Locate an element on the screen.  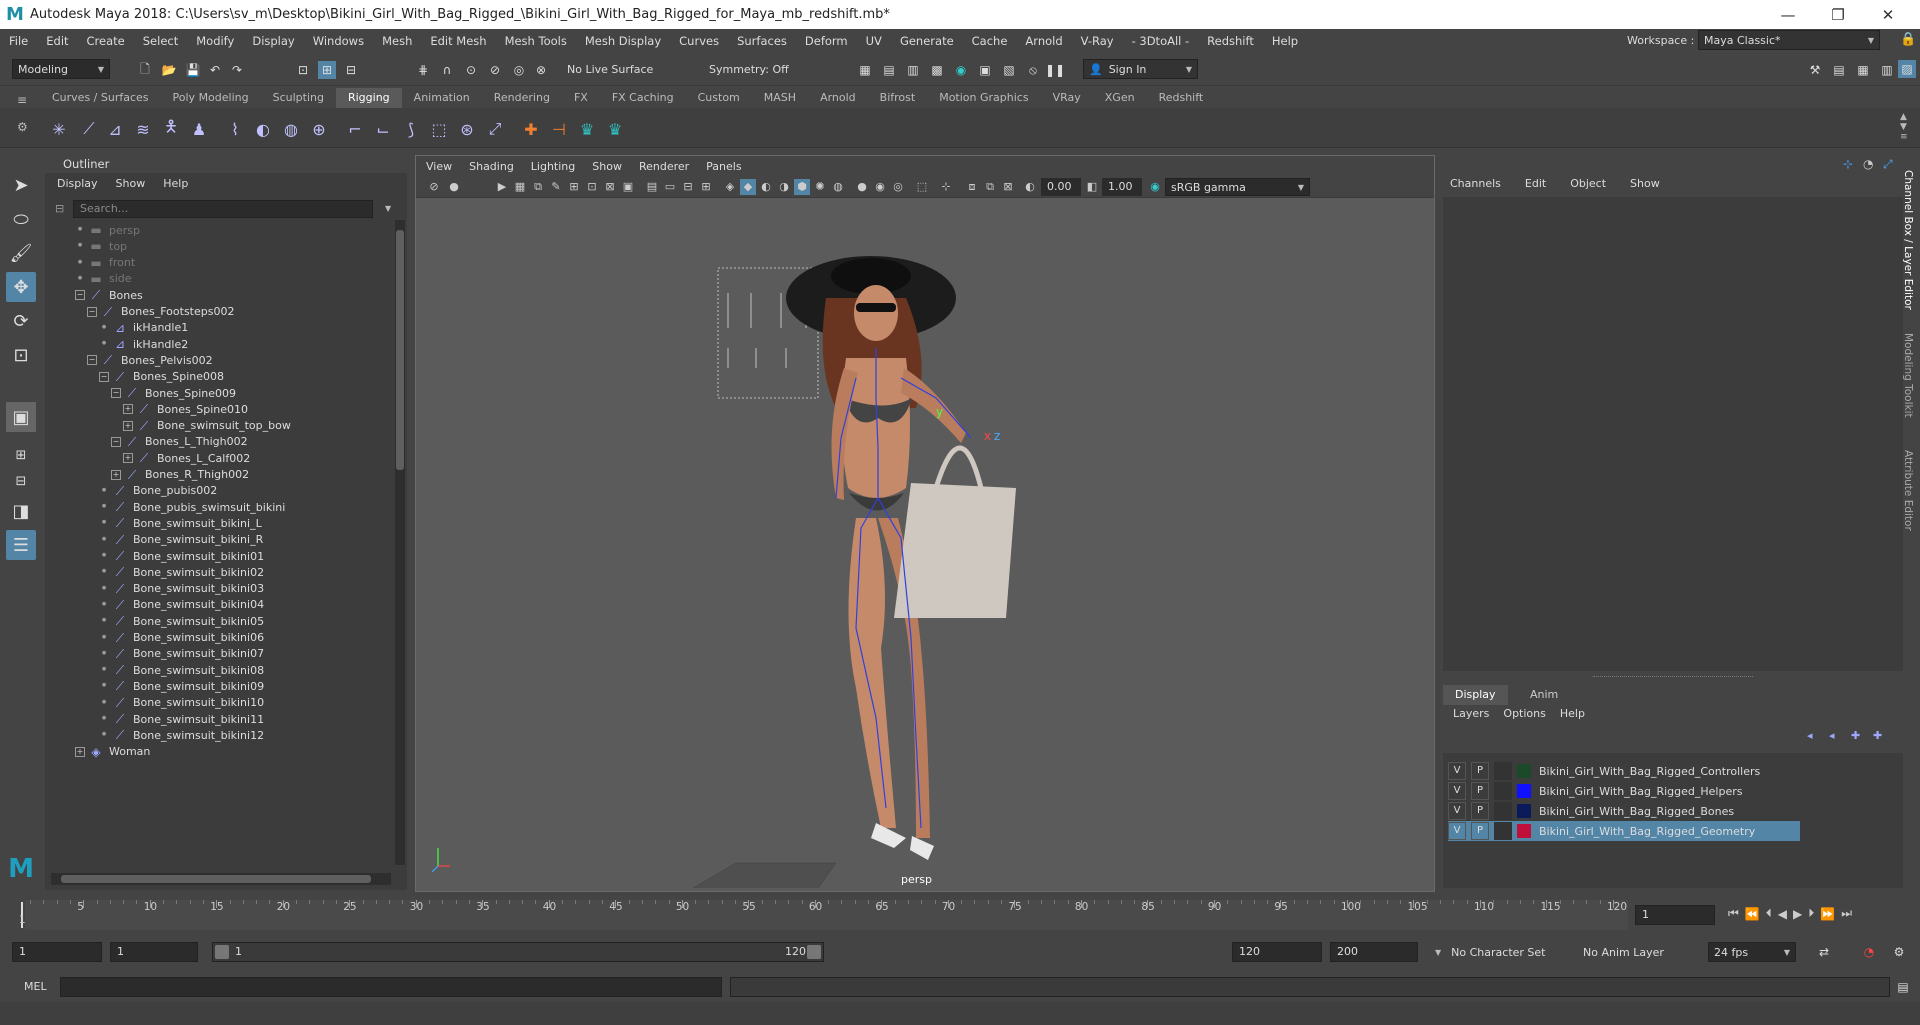
move-layer-down-icon: ◂ is located at coordinates (1832, 735).